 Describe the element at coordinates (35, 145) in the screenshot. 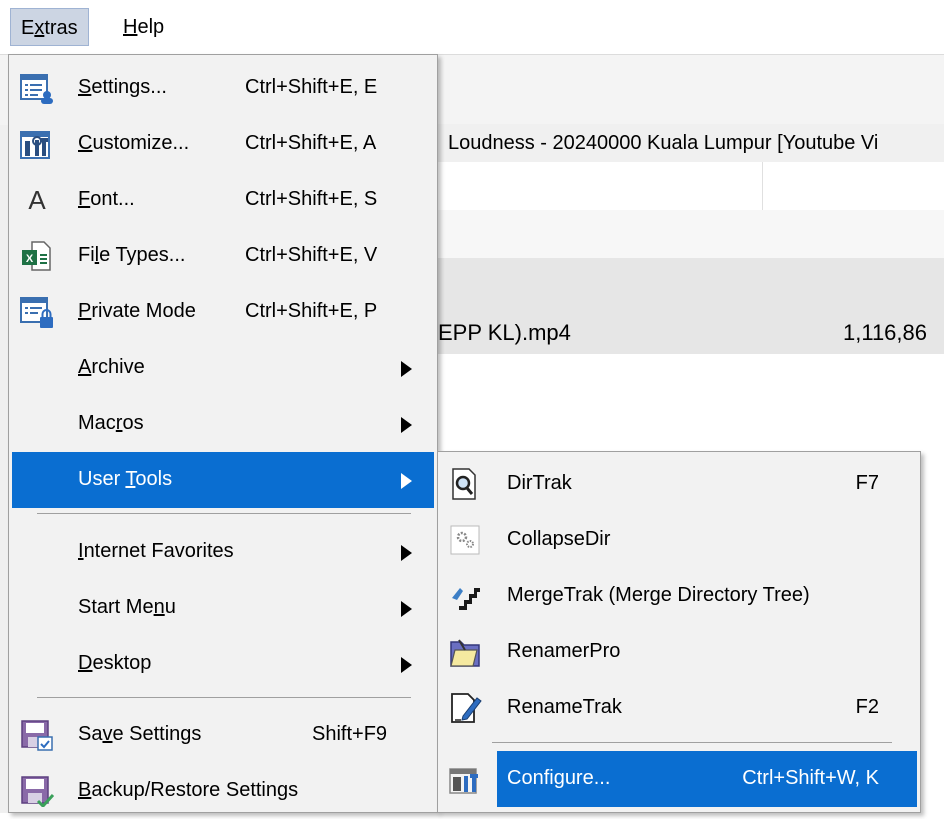

I see `customize-tools-icon` at that location.